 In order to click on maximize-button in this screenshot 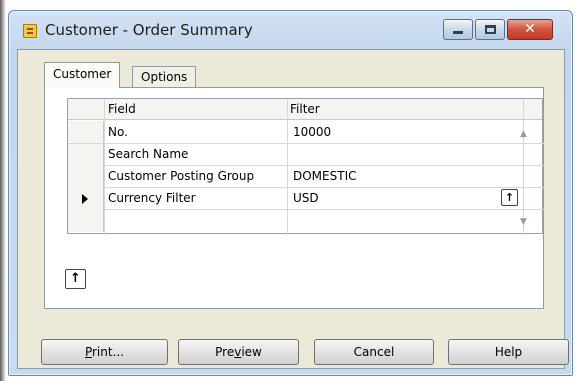, I will do `click(490, 29)`.